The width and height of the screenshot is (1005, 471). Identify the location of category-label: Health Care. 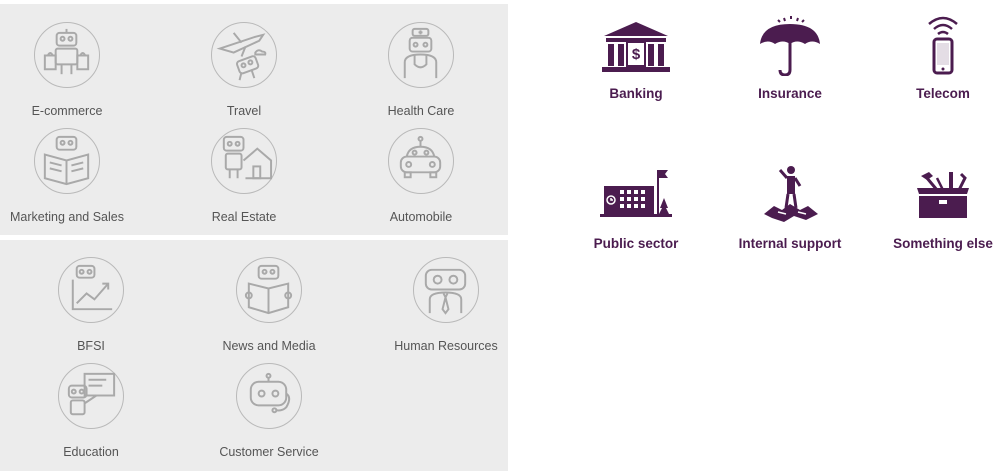
(421, 111).